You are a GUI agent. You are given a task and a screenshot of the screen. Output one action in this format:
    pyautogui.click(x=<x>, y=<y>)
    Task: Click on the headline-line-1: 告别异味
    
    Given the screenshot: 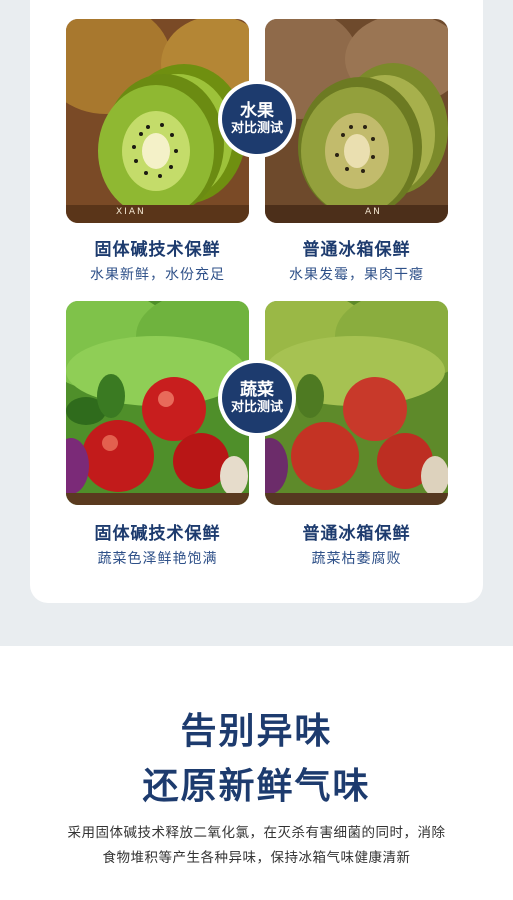 What is the action you would take?
    pyautogui.click(x=256, y=731)
    